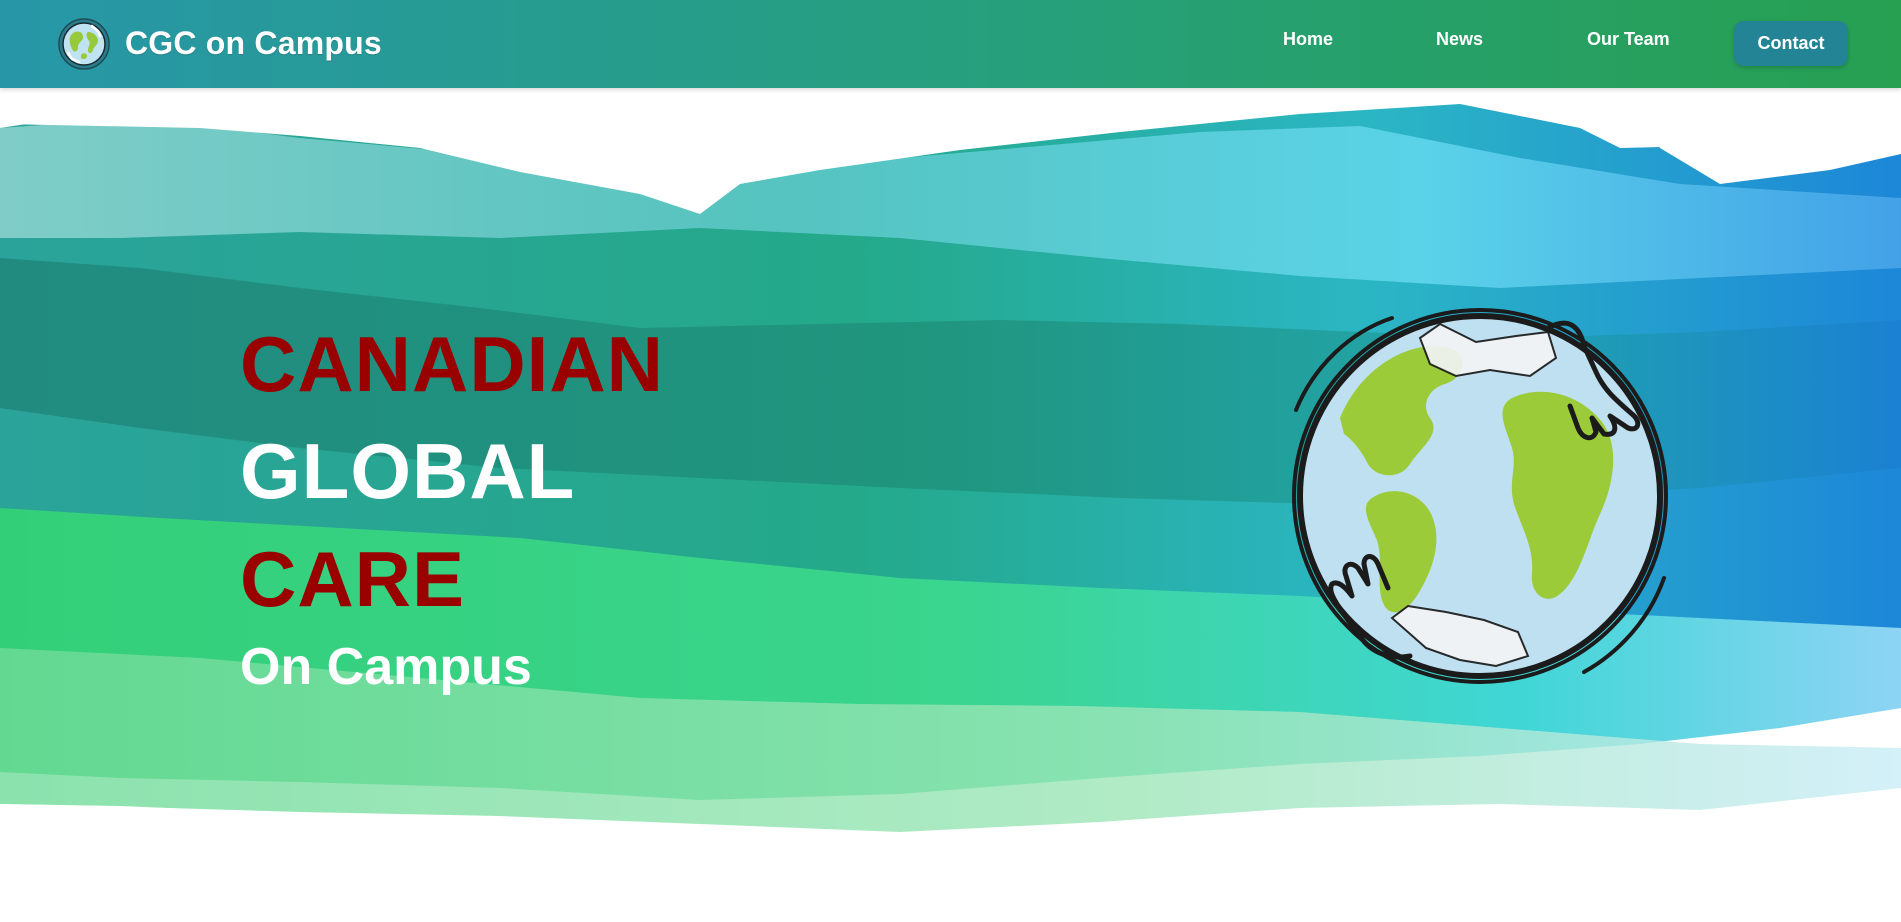 Image resolution: width=1901 pixels, height=922 pixels. Describe the element at coordinates (452, 364) in the screenshot. I see `hero-line-canadian: CANADIAN` at that location.